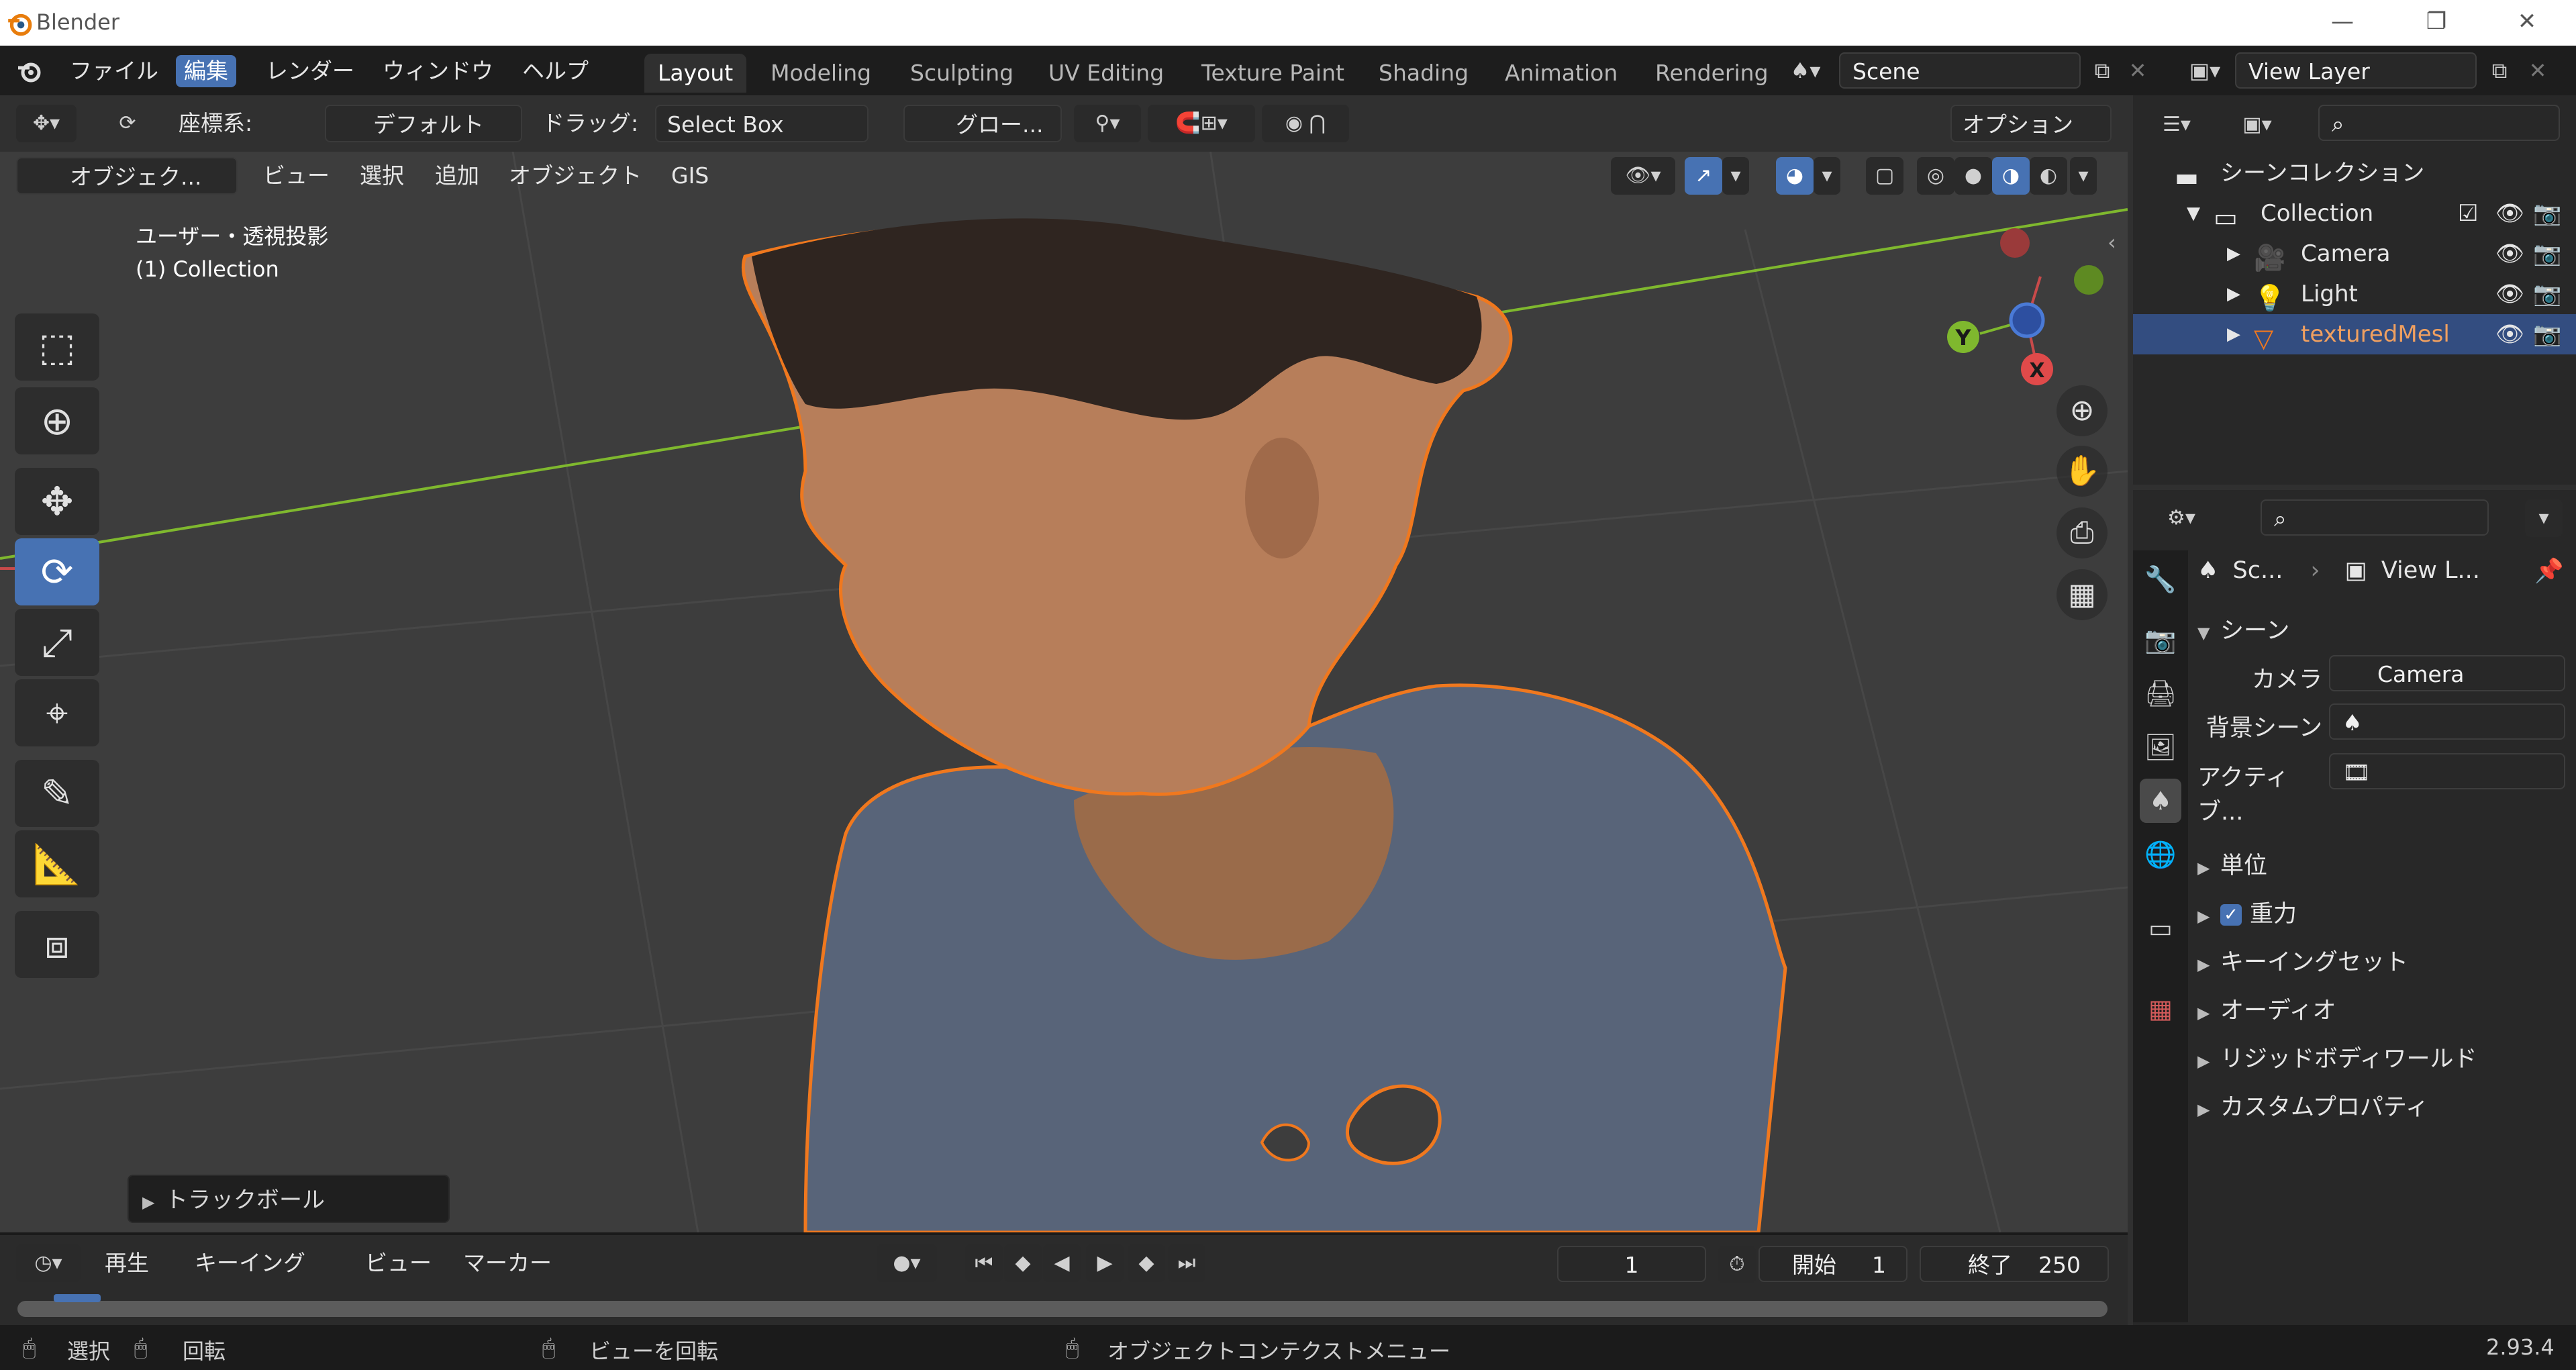 The image size is (2576, 1370). I want to click on audio-panel: ▶ オーディオ, so click(2384, 1011).